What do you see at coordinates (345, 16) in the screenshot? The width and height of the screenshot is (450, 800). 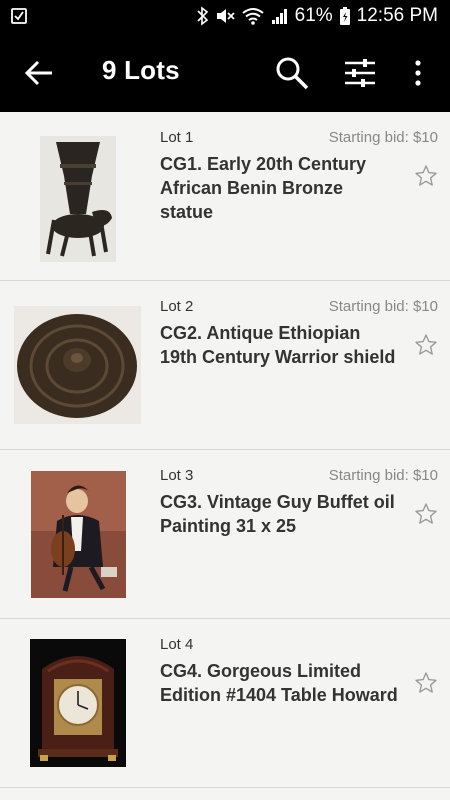 I see `battery-icon` at bounding box center [345, 16].